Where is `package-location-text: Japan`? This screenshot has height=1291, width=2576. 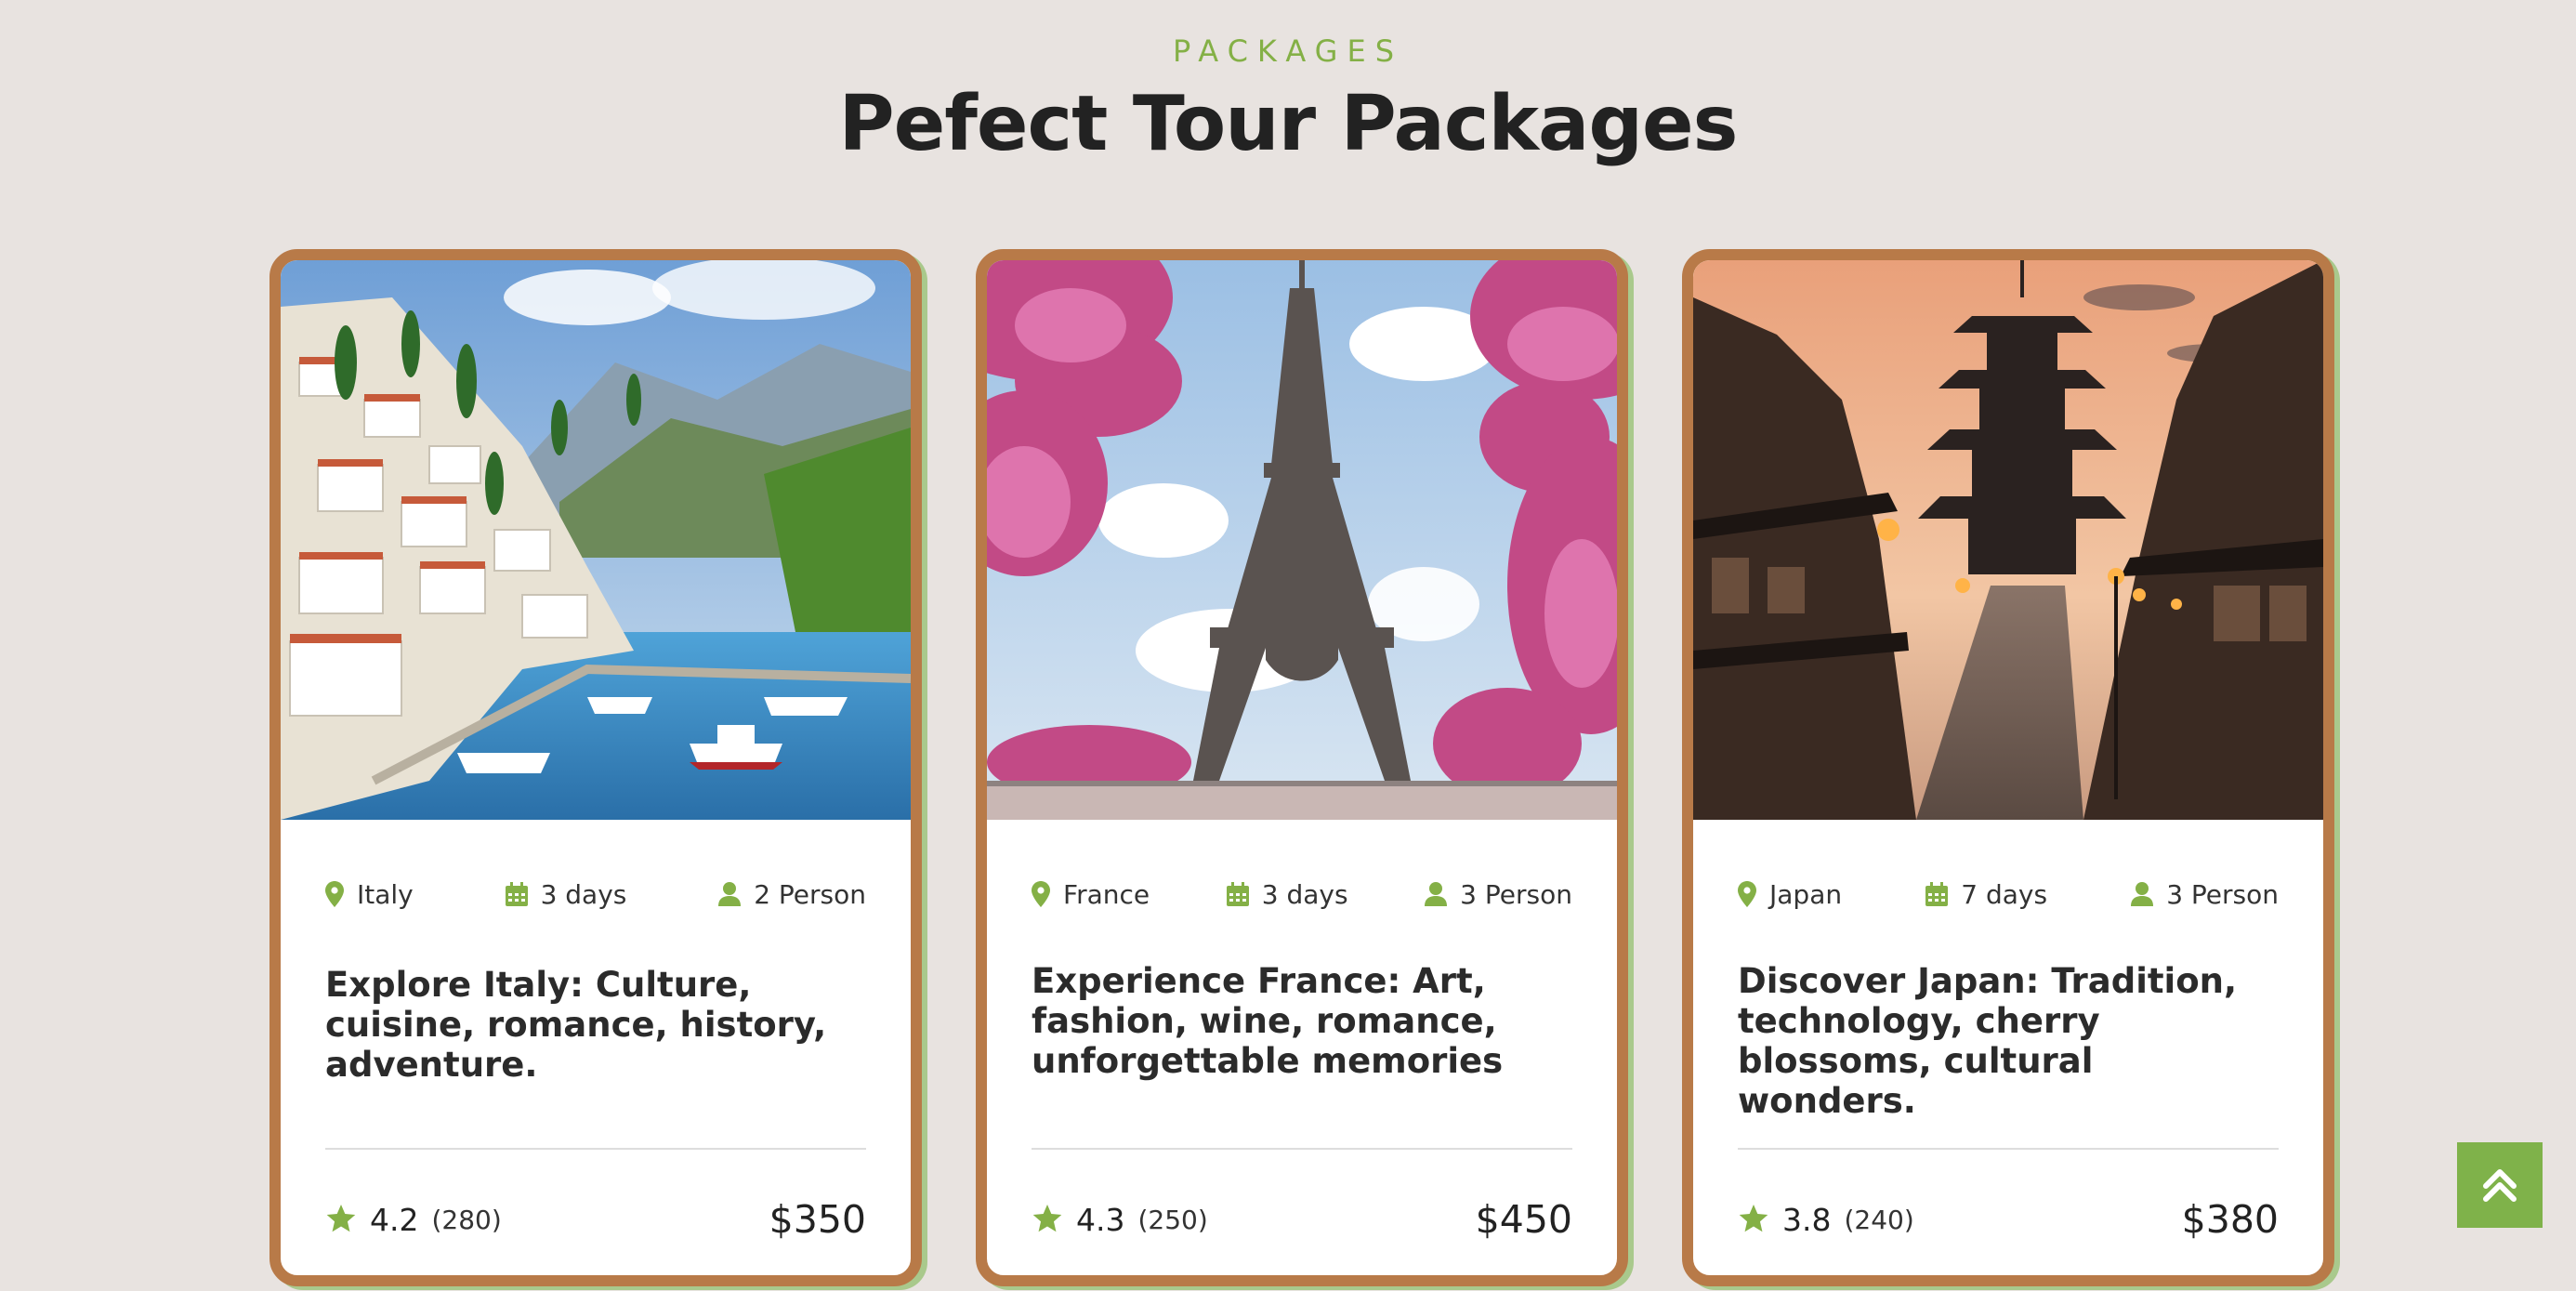 package-location-text: Japan is located at coordinates (1806, 894).